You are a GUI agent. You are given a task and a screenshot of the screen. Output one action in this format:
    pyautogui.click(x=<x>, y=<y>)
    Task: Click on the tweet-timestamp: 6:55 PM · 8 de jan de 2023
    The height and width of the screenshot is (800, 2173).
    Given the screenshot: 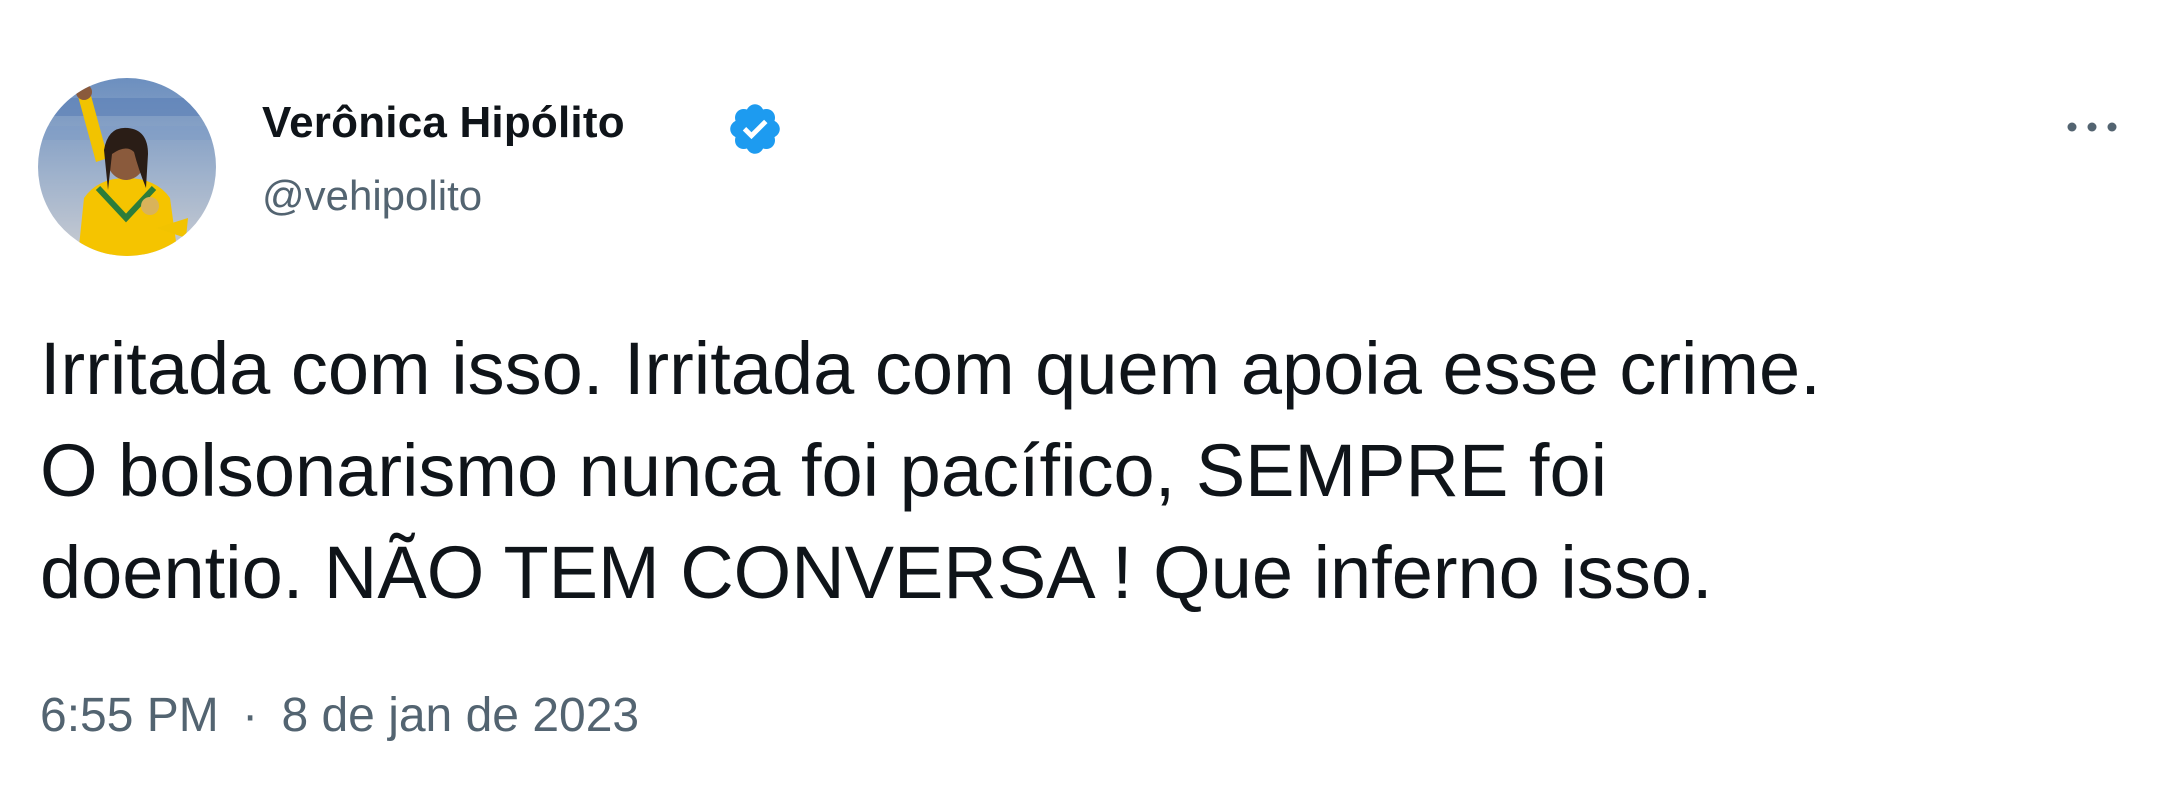 What is the action you would take?
    pyautogui.click(x=339, y=715)
    